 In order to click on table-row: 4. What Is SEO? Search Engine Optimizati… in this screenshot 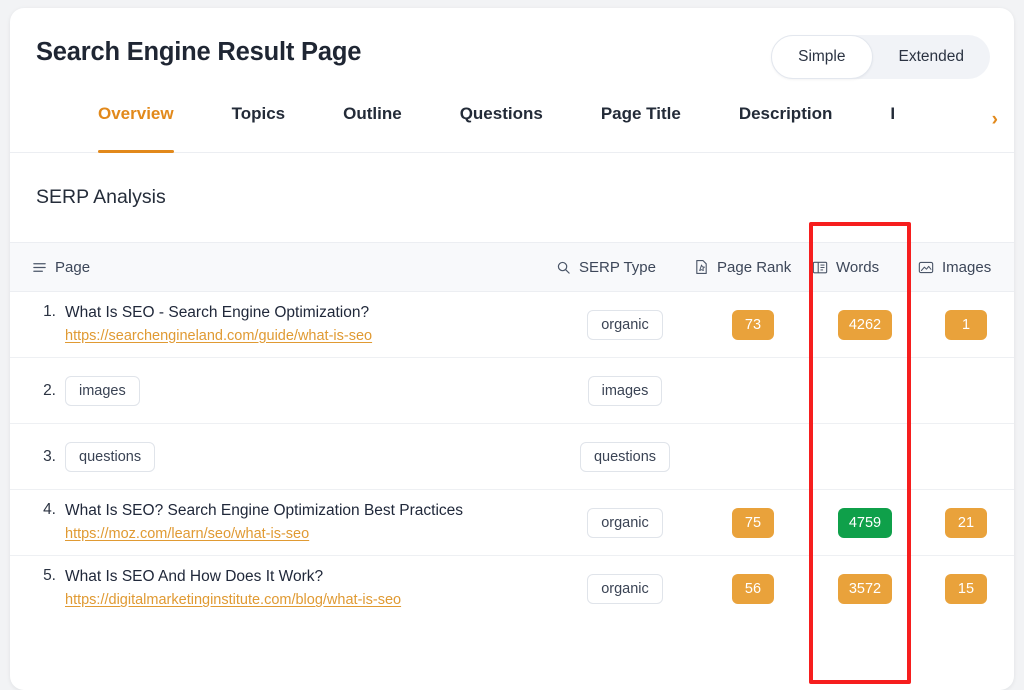, I will do `click(512, 523)`.